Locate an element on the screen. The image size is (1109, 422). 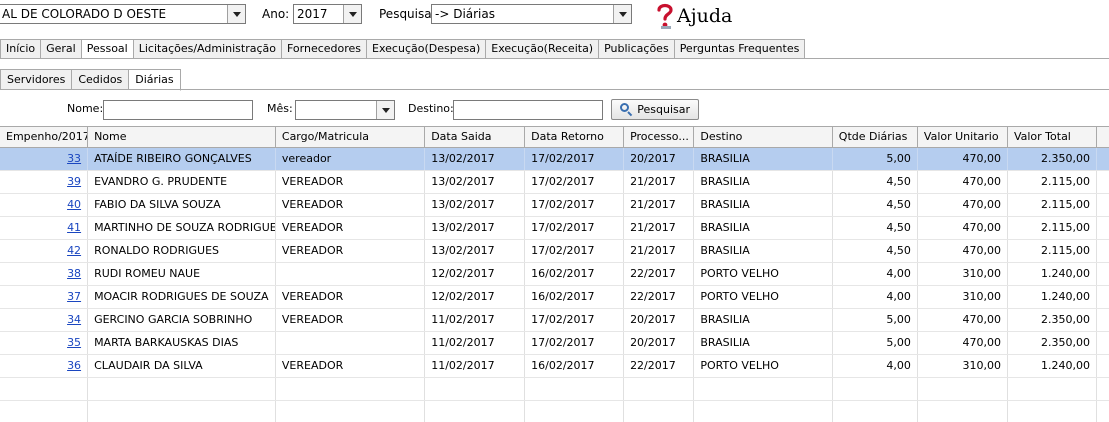
tab-pessoal: Pessoal is located at coordinates (107, 49).